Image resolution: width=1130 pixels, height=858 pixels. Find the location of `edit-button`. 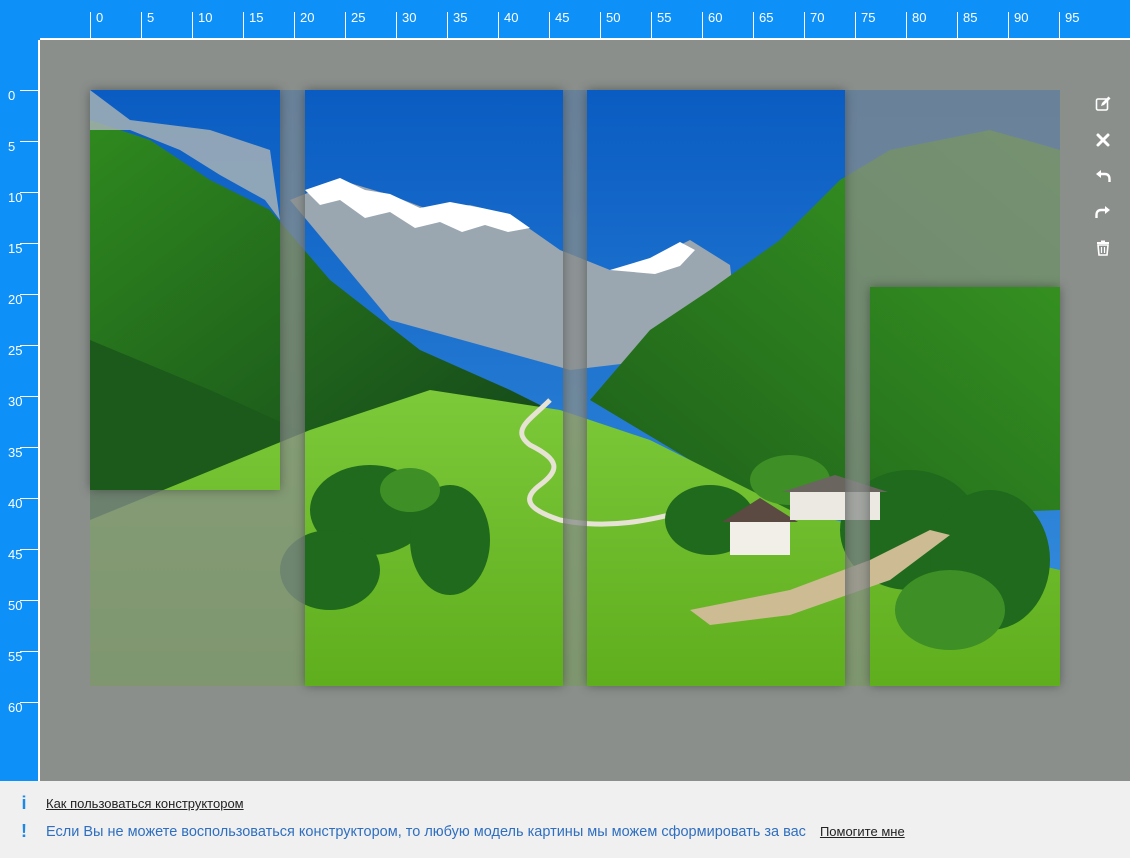

edit-button is located at coordinates (1103, 104).